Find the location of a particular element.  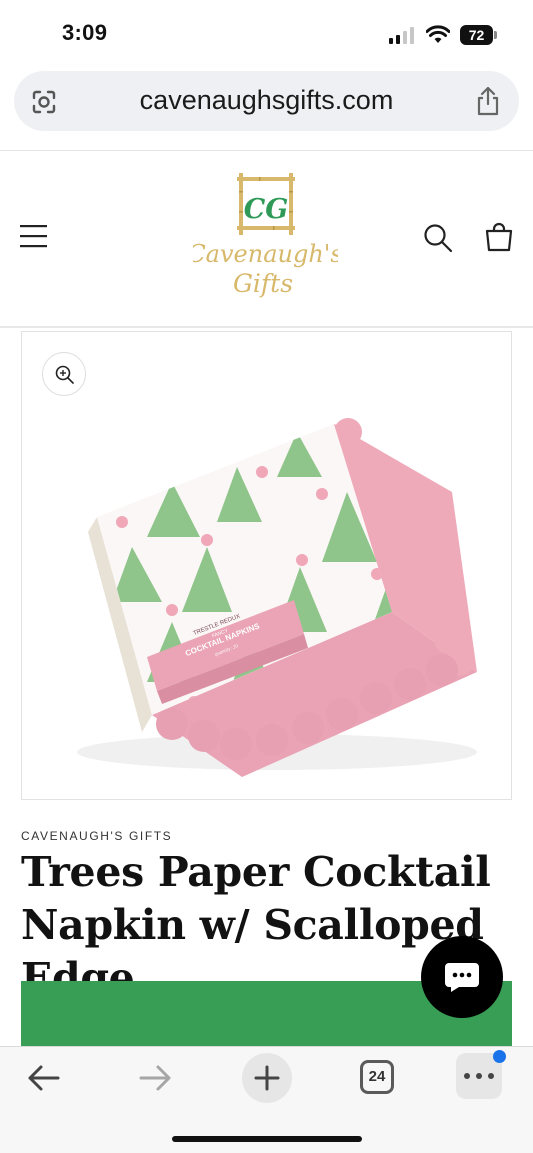

zoom-button is located at coordinates (64, 374).